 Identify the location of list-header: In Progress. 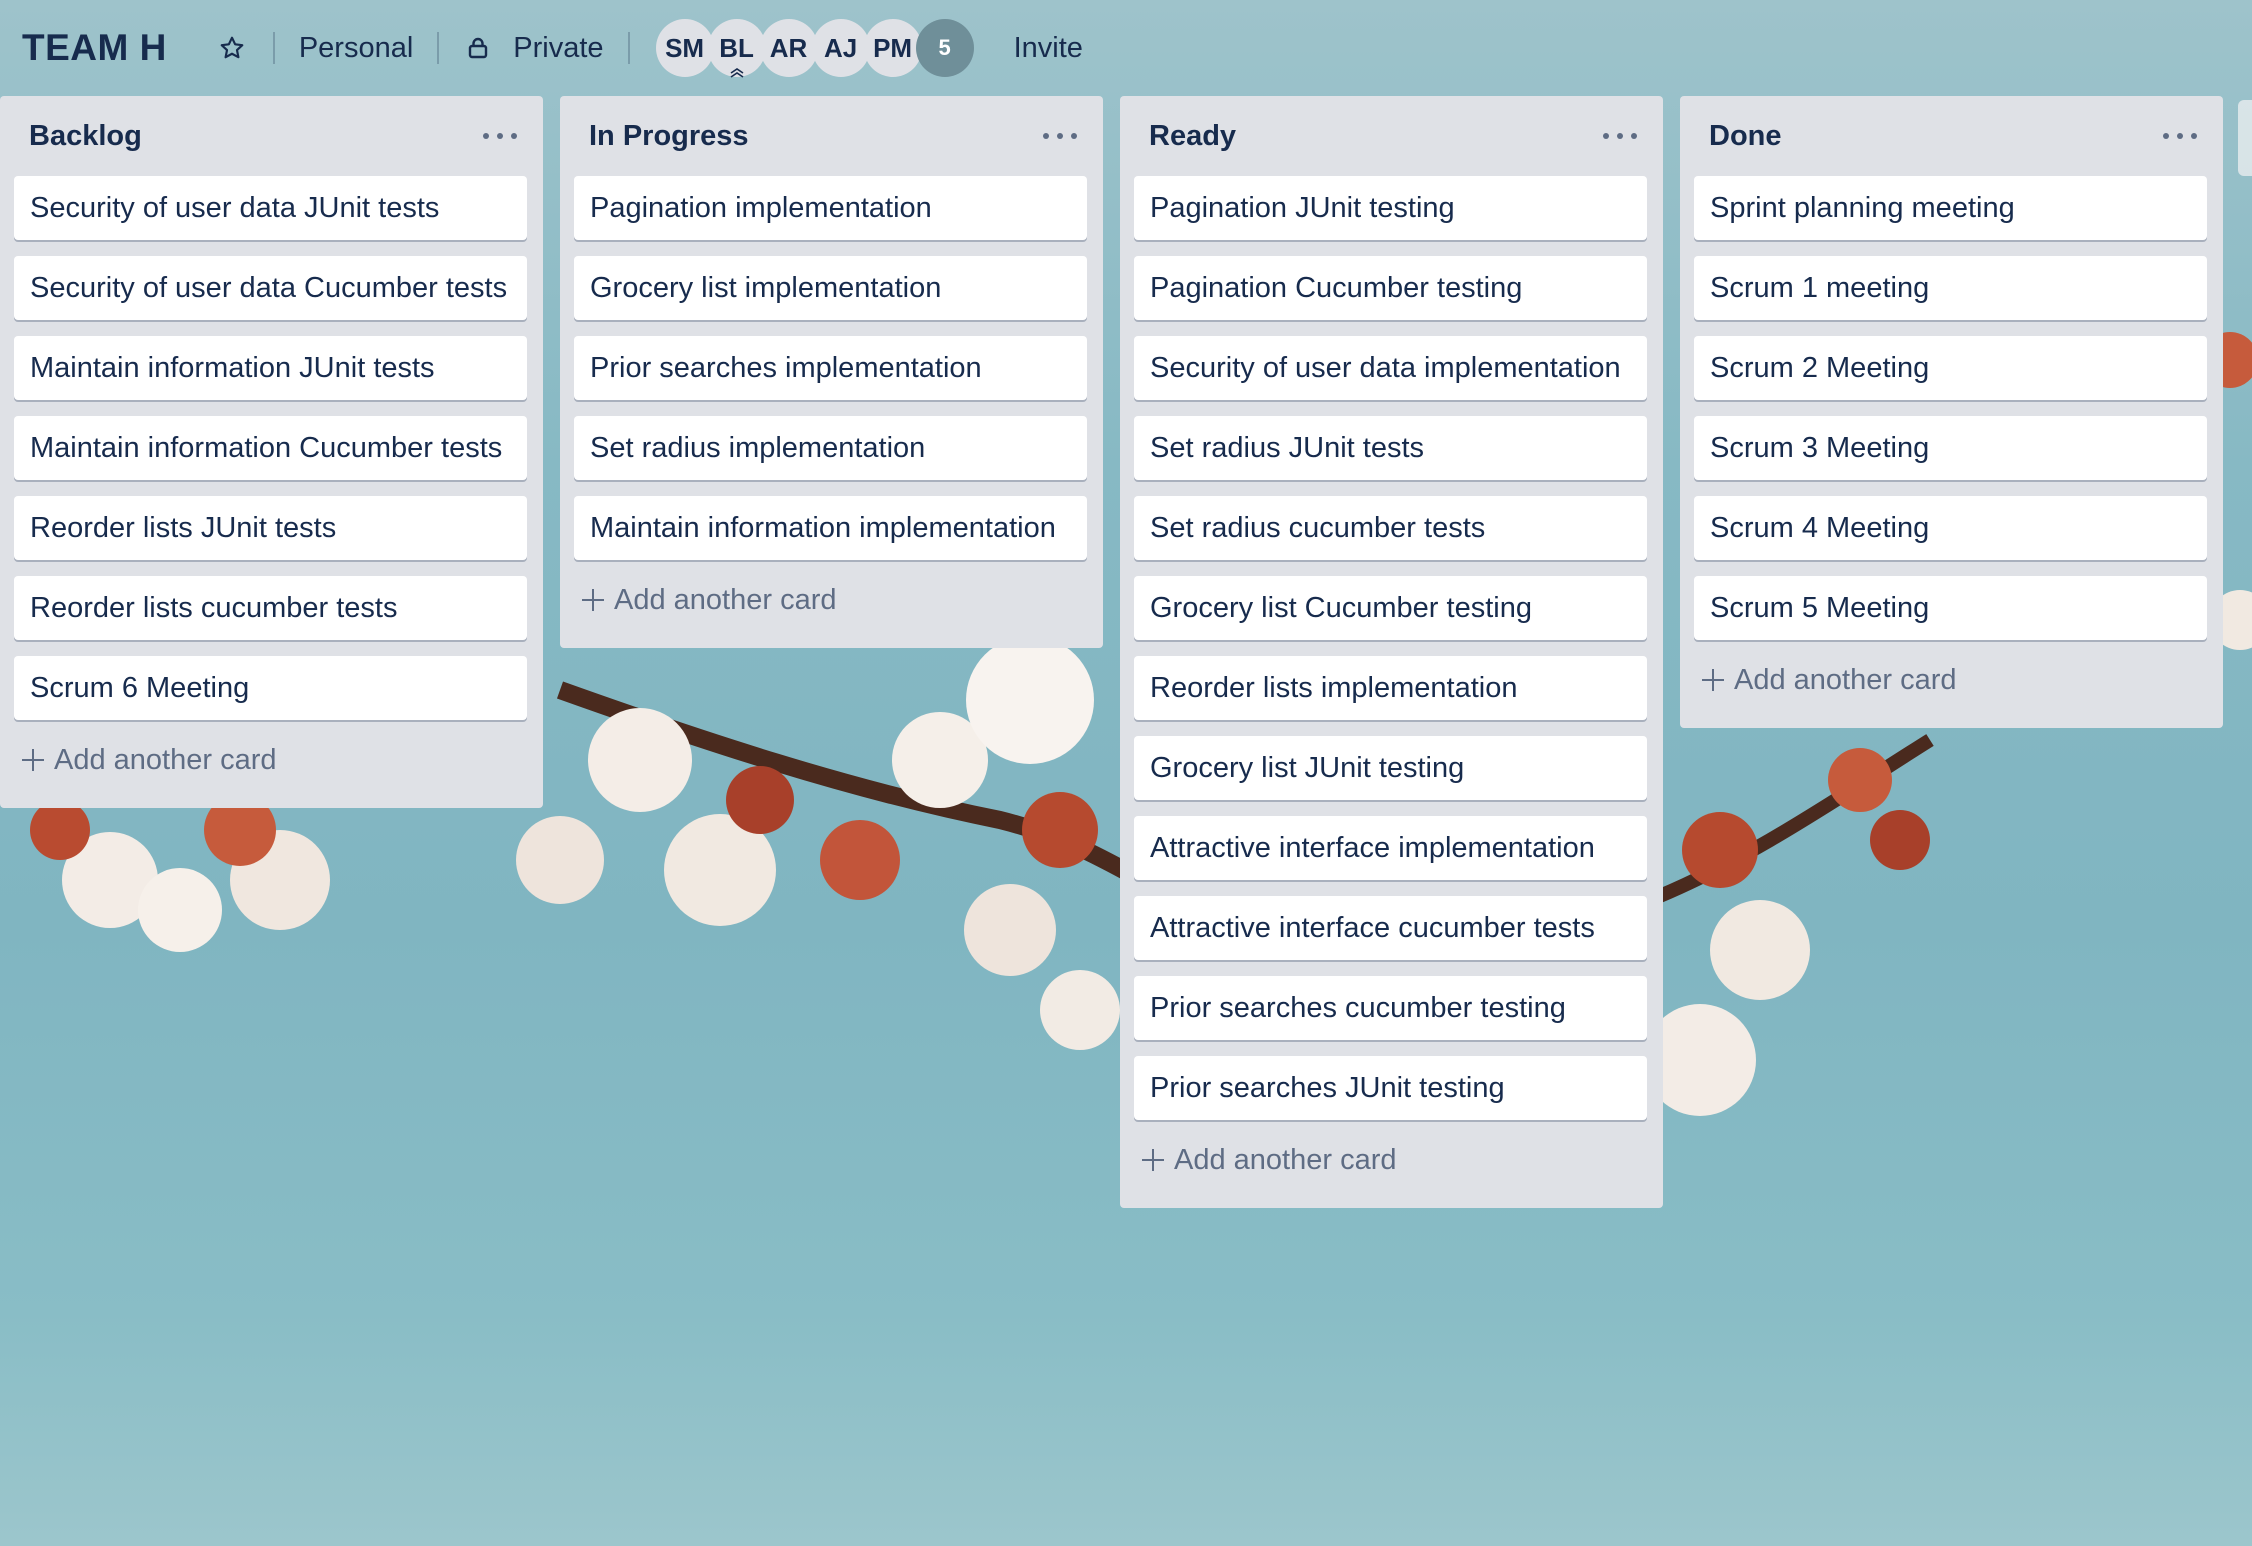
(830, 136).